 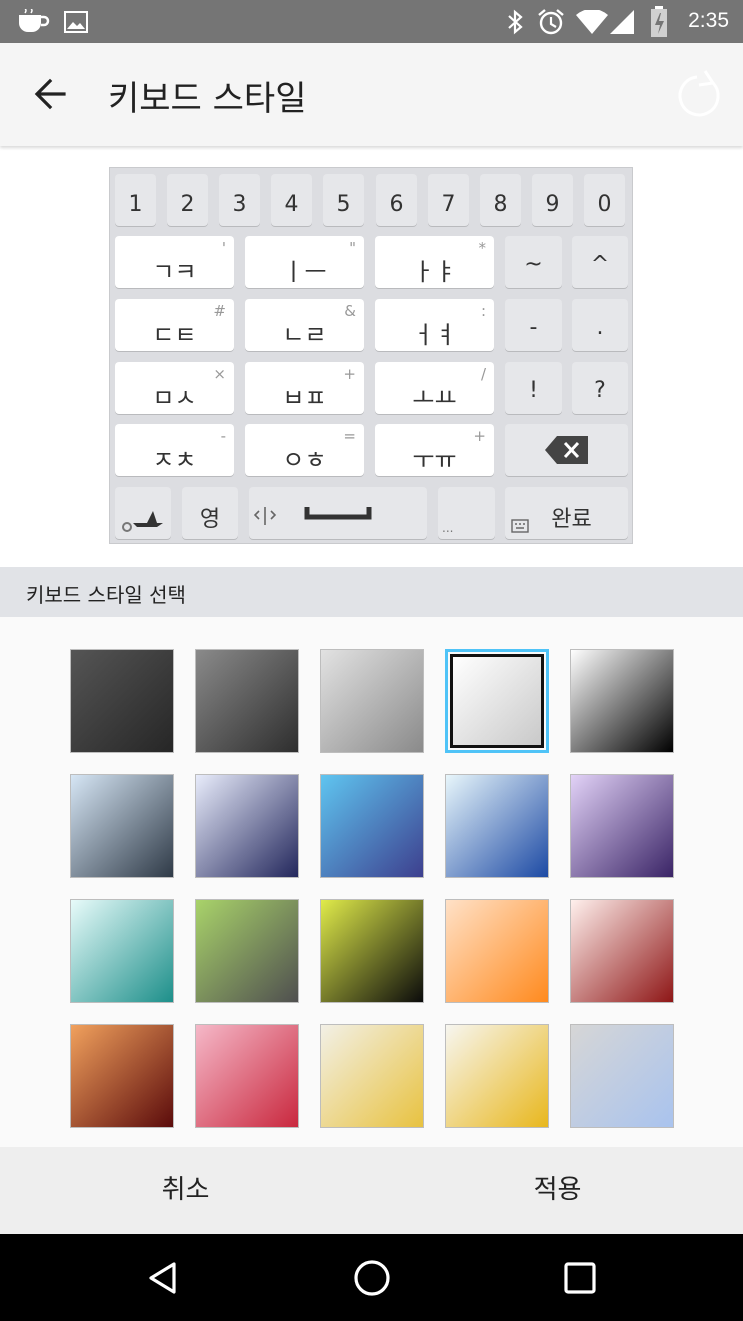 I want to click on key-number: 0, so click(x=604, y=200).